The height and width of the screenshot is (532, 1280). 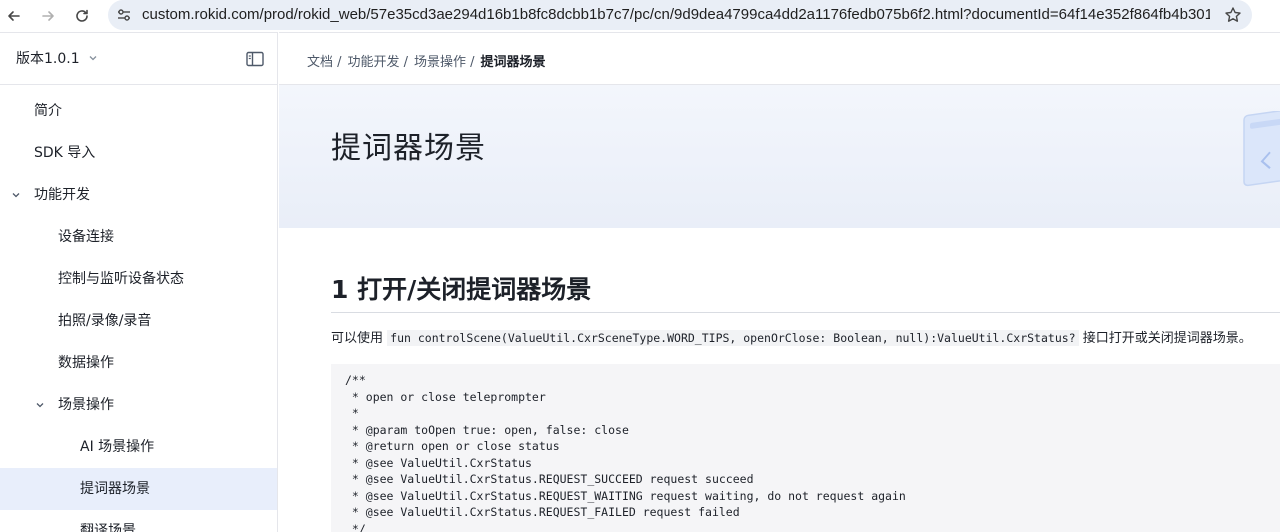 I want to click on sidebar-item-label: 场景操作, so click(x=86, y=405).